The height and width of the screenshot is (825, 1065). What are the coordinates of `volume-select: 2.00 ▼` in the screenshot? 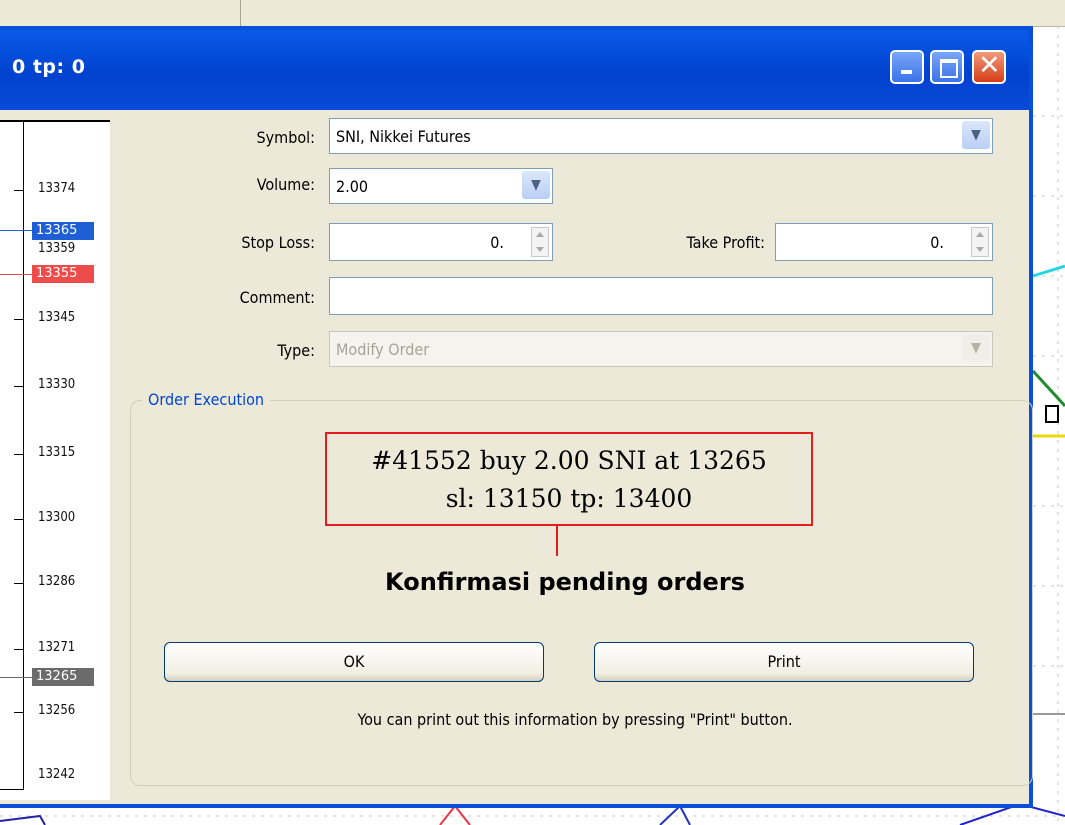 It's located at (441, 186).